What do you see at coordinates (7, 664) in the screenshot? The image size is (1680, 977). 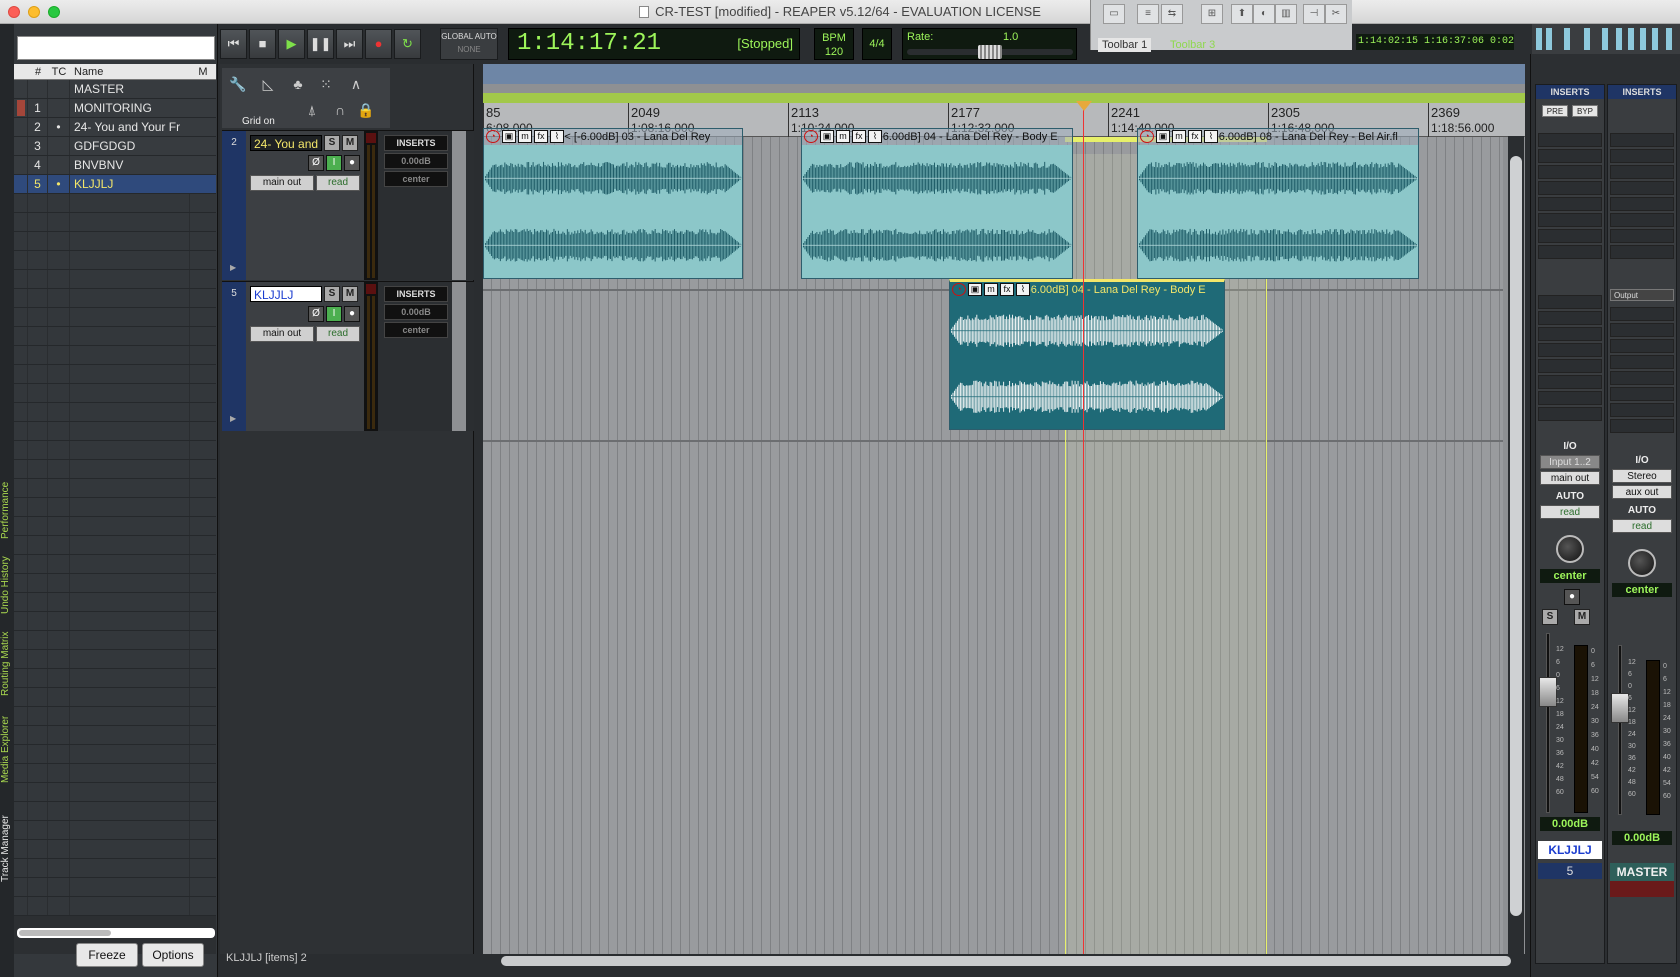 I see `tab-routing-matrix: Routing Matrix` at bounding box center [7, 664].